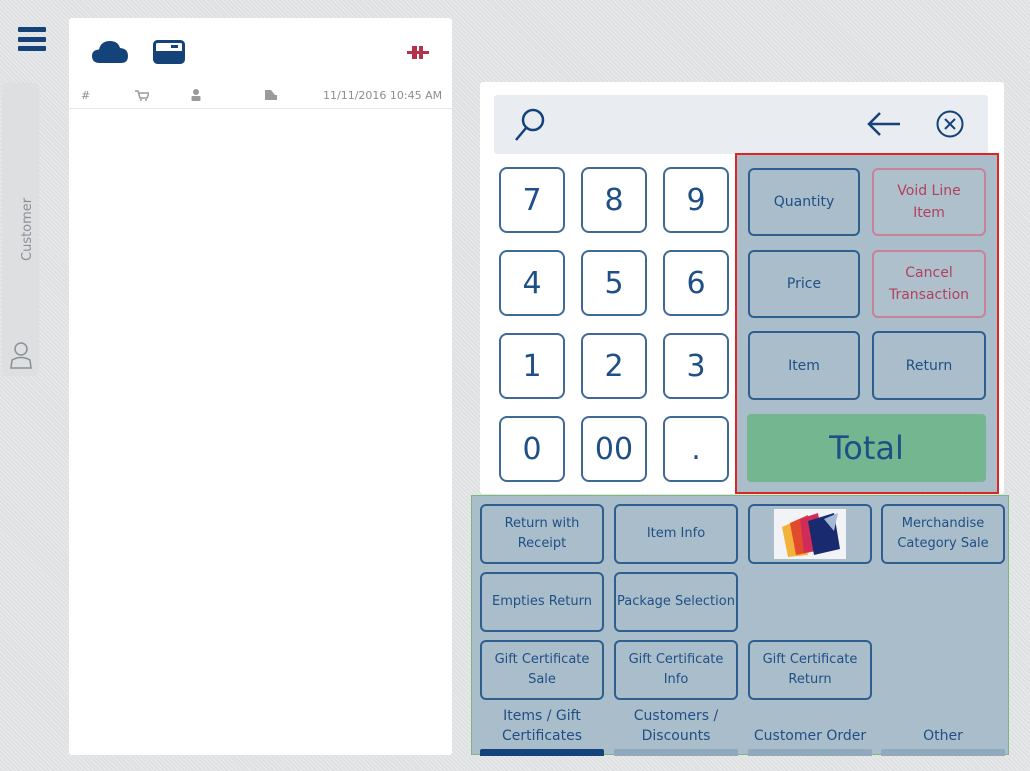 The height and width of the screenshot is (771, 1030). Describe the element at coordinates (541, 726) in the screenshot. I see `tab-label: Items / Gift Certificates` at that location.